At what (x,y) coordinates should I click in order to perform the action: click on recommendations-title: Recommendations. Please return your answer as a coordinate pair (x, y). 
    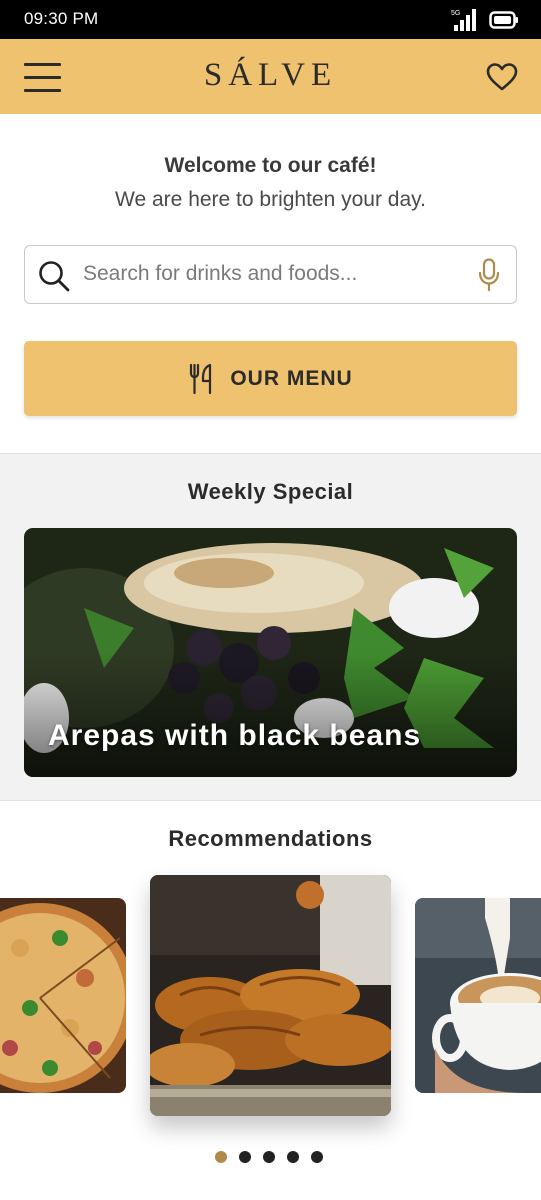
    Looking at the image, I should click on (270, 838).